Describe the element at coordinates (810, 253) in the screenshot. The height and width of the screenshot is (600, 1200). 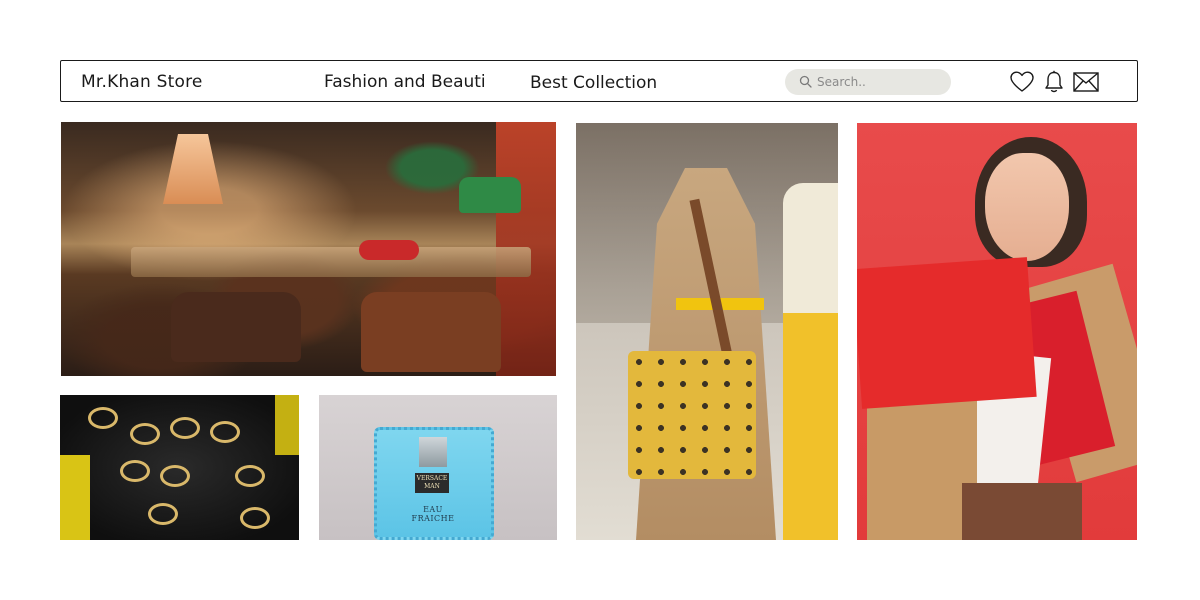
I see `photo-detail-mannequin` at that location.